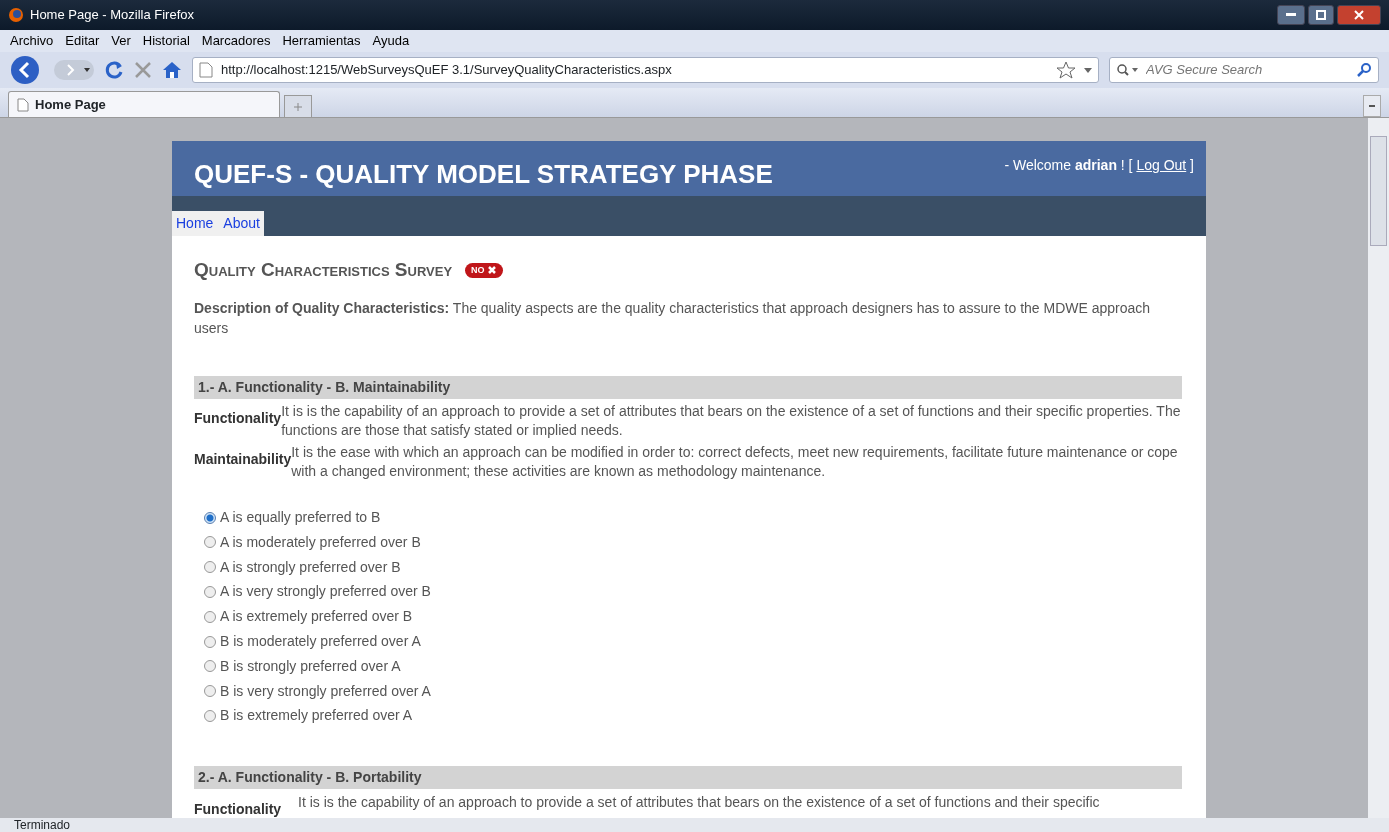 The image size is (1389, 832). Describe the element at coordinates (112, 15) in the screenshot. I see `window-title: Home Page - Mozilla Firefox` at that location.